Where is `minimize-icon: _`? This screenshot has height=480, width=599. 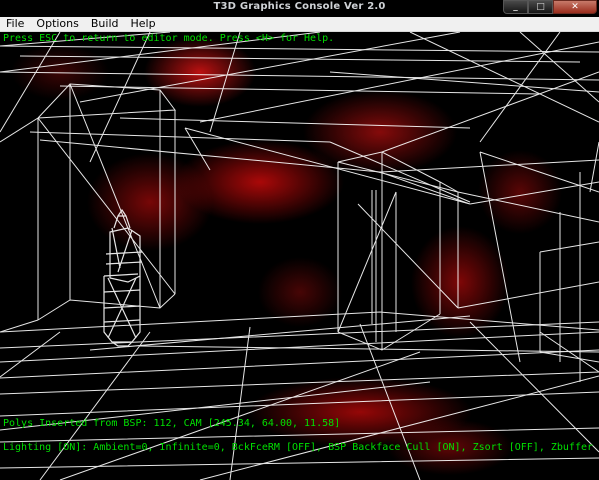
minimize-icon: _ is located at coordinates (515, 7).